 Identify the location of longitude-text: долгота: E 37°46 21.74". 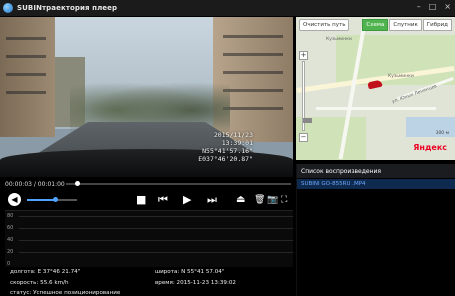
(45, 272).